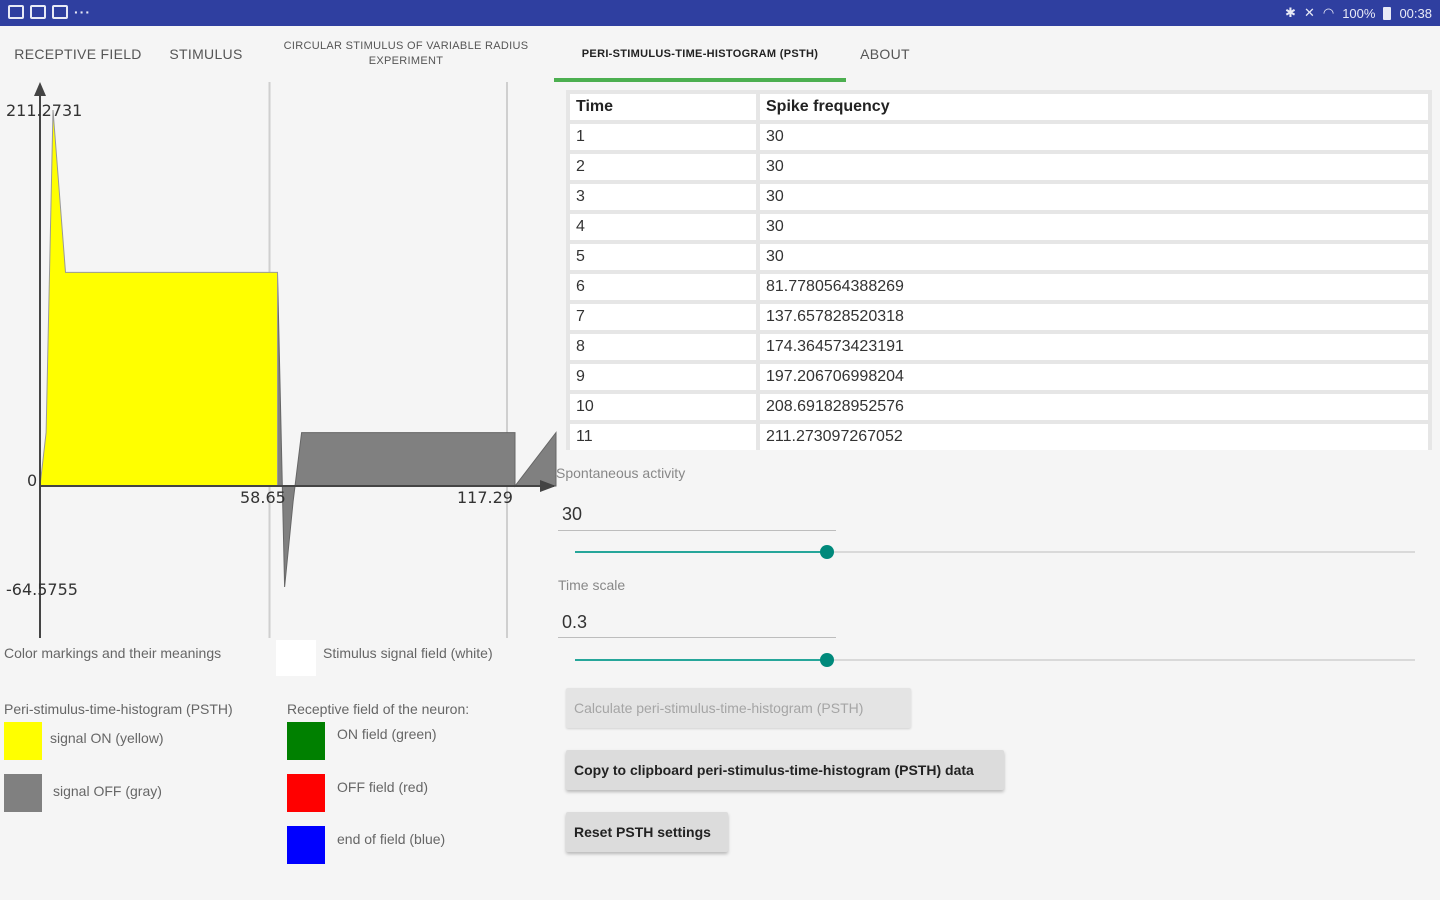  Describe the element at coordinates (1094, 347) in the screenshot. I see `spike-frequency-cell: 174.364573423191` at that location.